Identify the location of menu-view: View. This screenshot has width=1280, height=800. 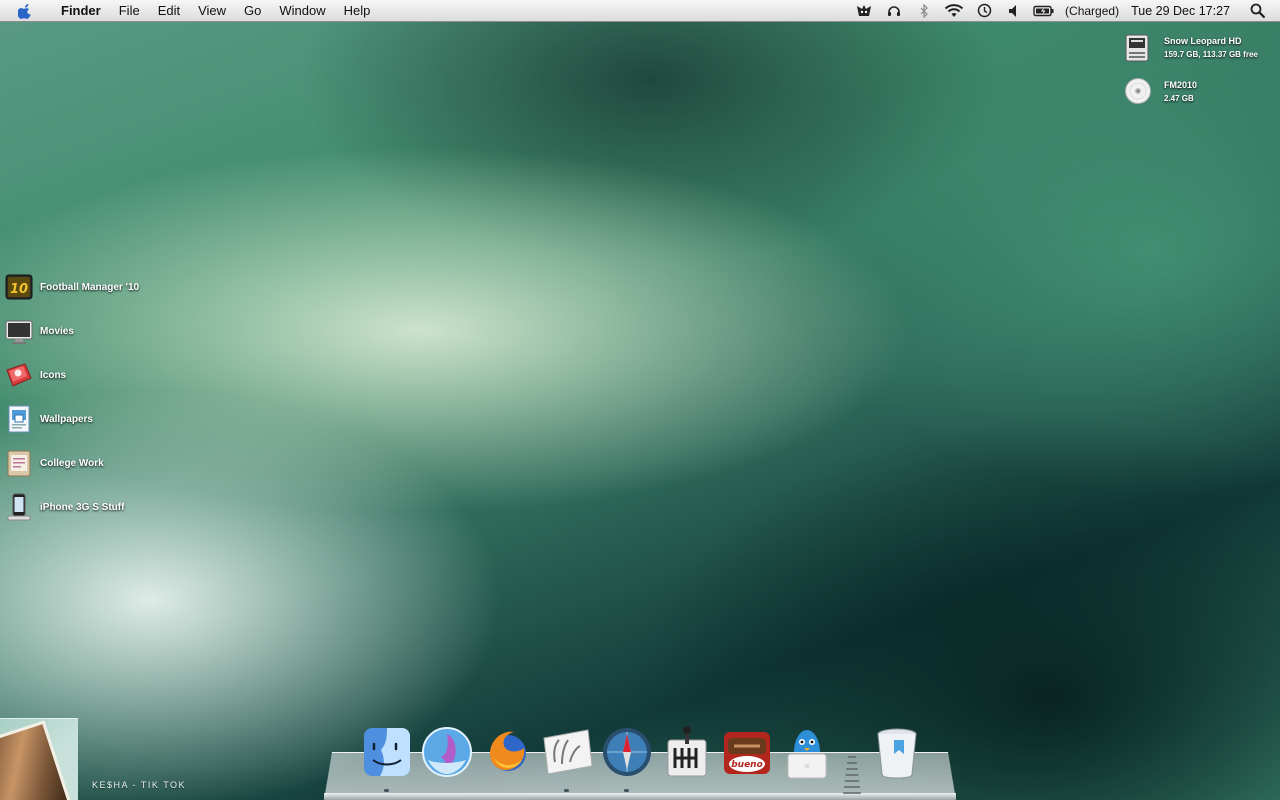
(212, 10).